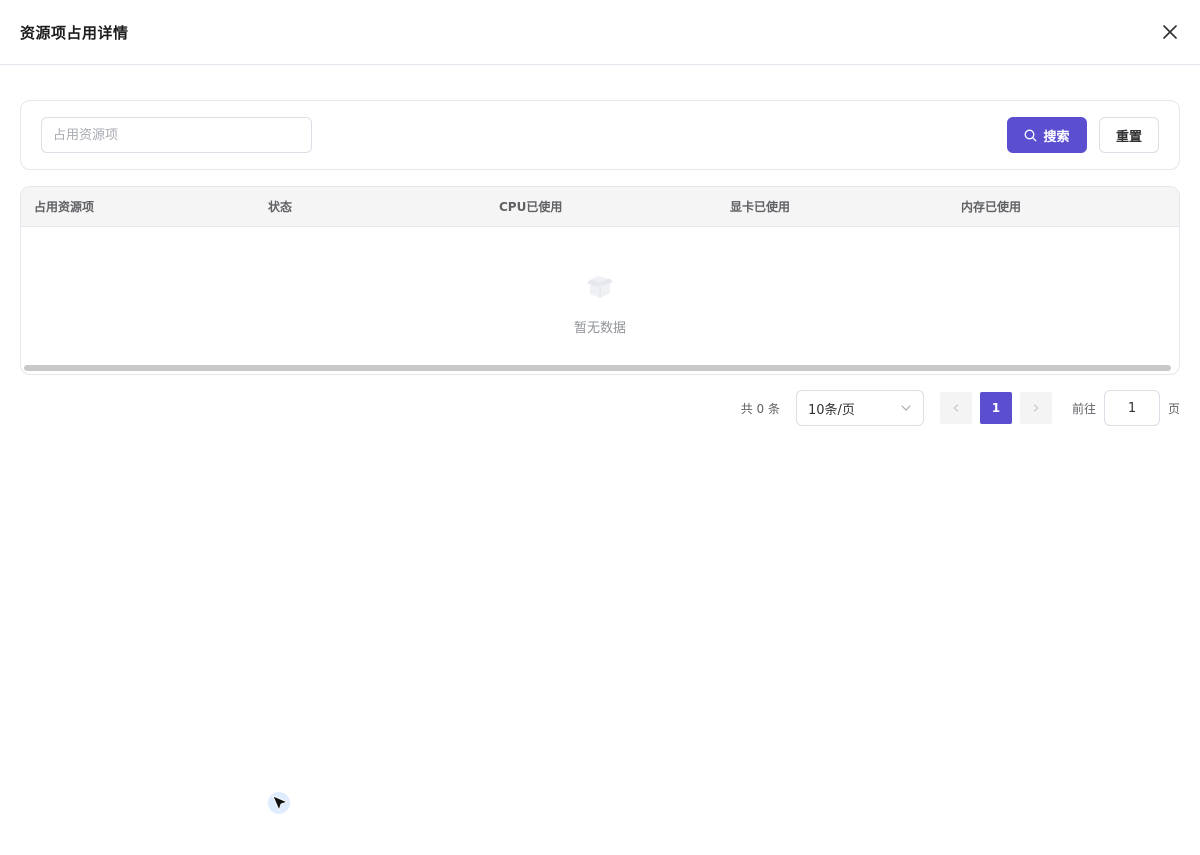 The width and height of the screenshot is (1200, 855). Describe the element at coordinates (1131, 408) in the screenshot. I see `goto-page-input` at that location.